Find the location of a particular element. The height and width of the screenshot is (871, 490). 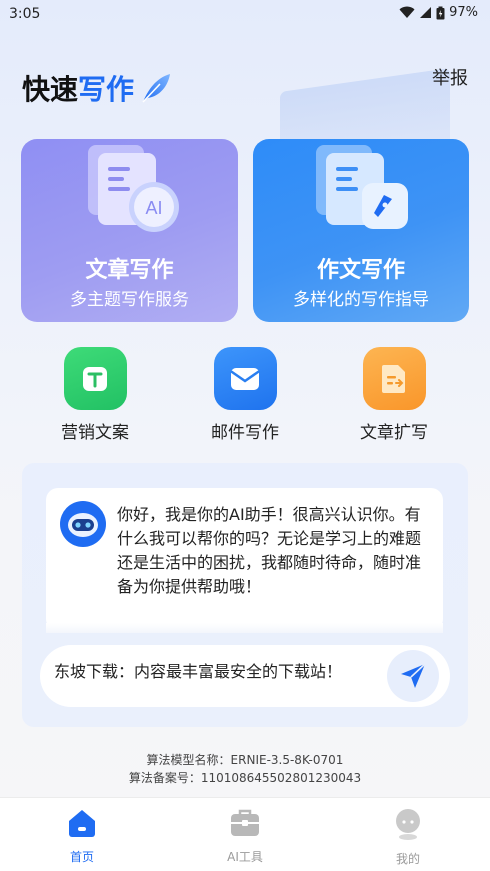

marketing-copy-label: 营销文案 is located at coordinates (95, 433).